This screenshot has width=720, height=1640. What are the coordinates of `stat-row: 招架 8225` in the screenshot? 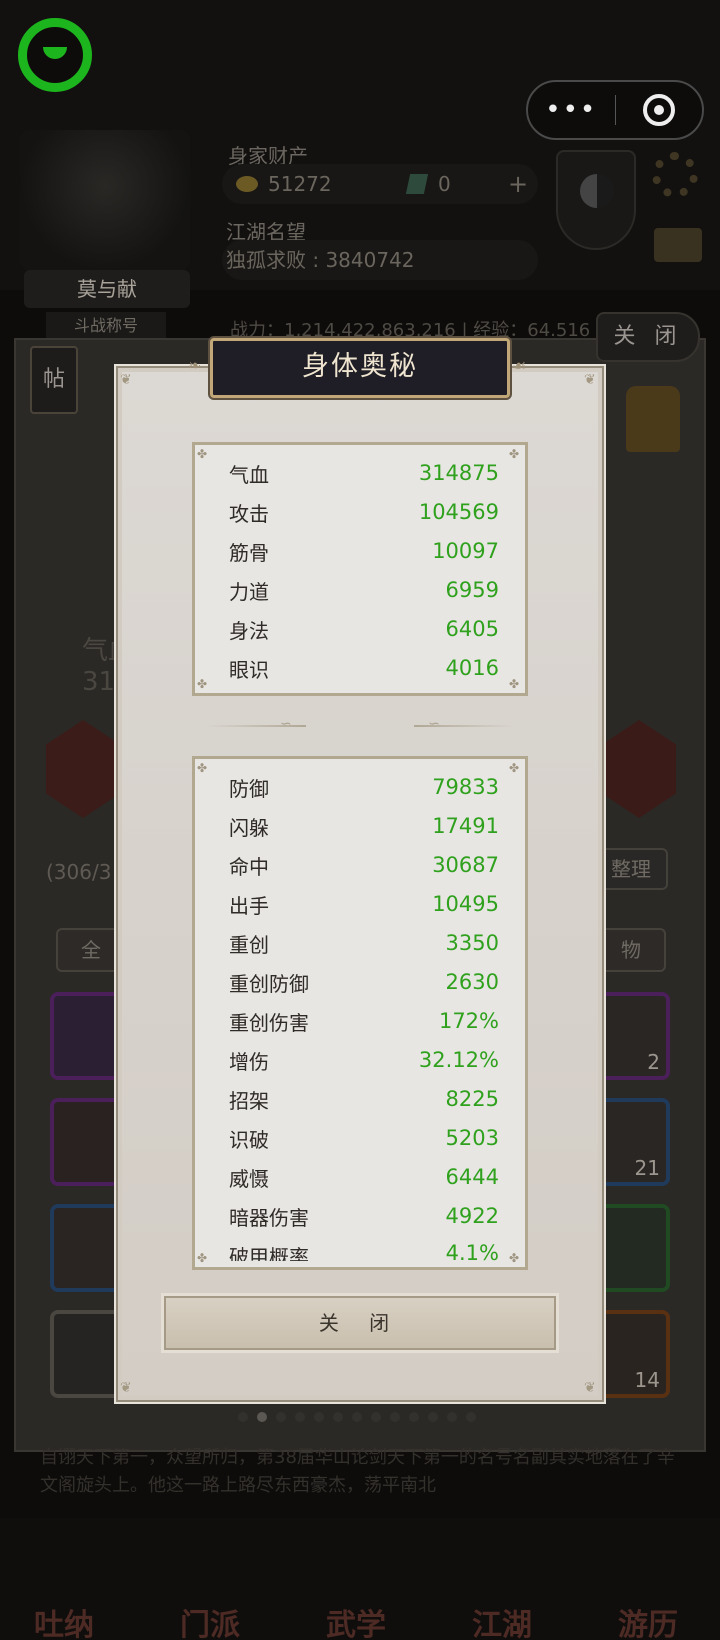 It's located at (364, 1099).